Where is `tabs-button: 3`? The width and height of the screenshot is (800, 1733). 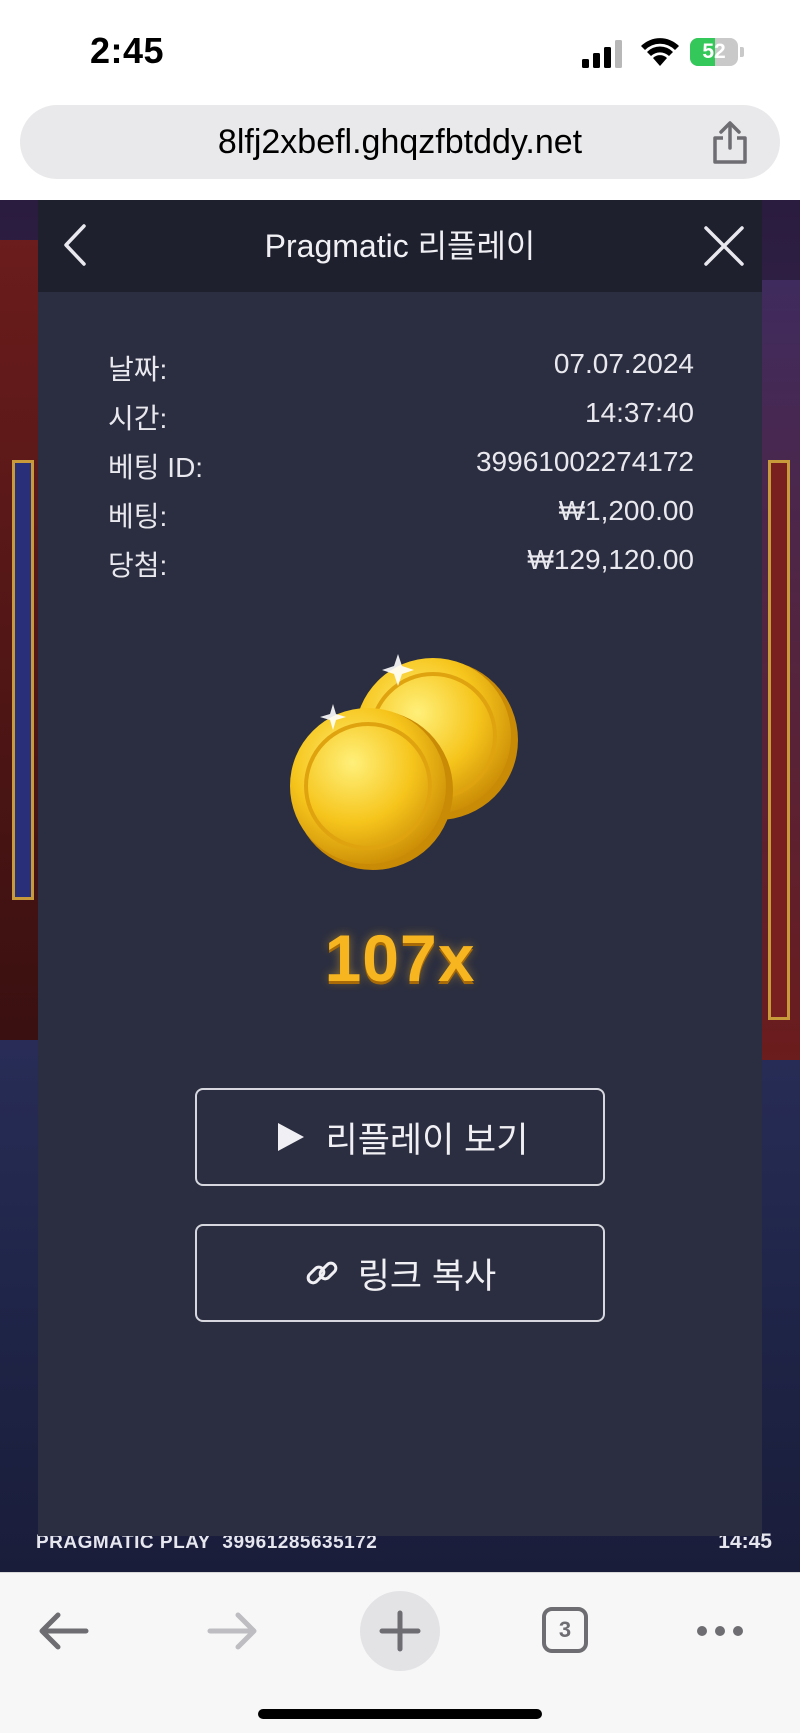 tabs-button: 3 is located at coordinates (568, 1631).